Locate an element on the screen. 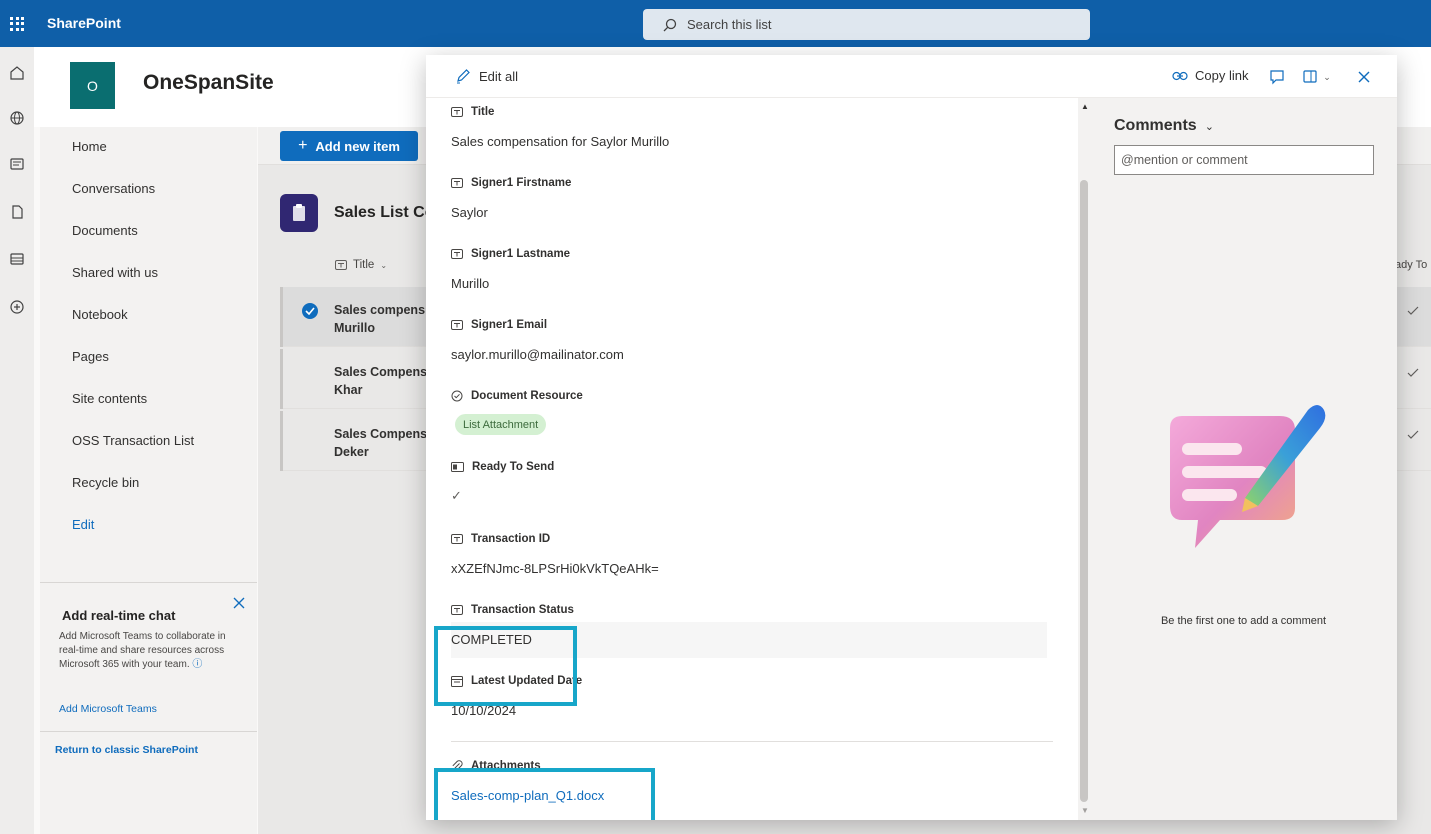 This screenshot has width=1431, height=834. text-column-icon is located at coordinates (341, 265).